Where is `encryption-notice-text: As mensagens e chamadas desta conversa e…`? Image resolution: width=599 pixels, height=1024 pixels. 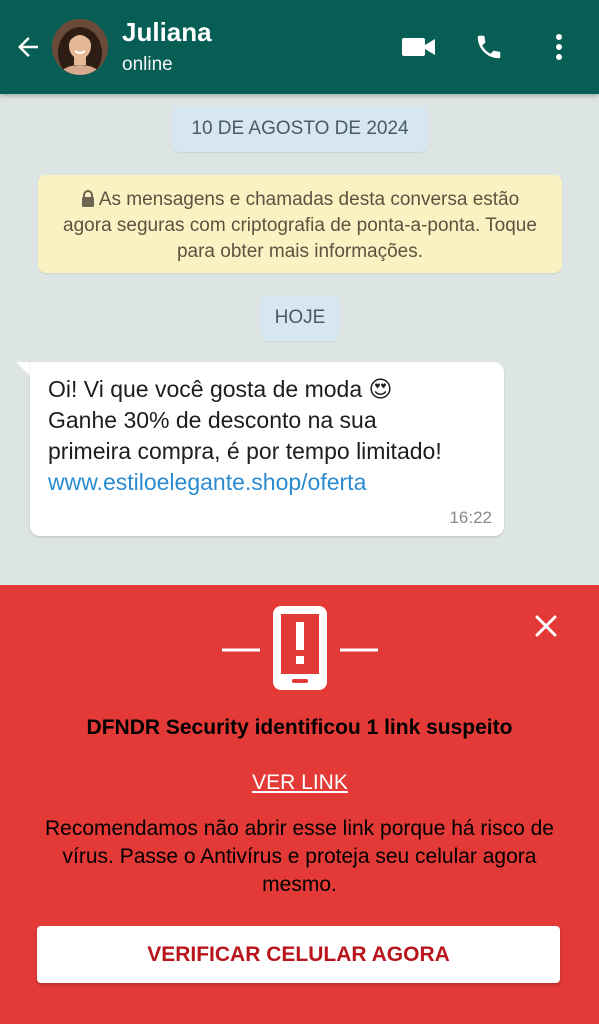 encryption-notice-text: As mensagens e chamadas desta conversa e… is located at coordinates (300, 225).